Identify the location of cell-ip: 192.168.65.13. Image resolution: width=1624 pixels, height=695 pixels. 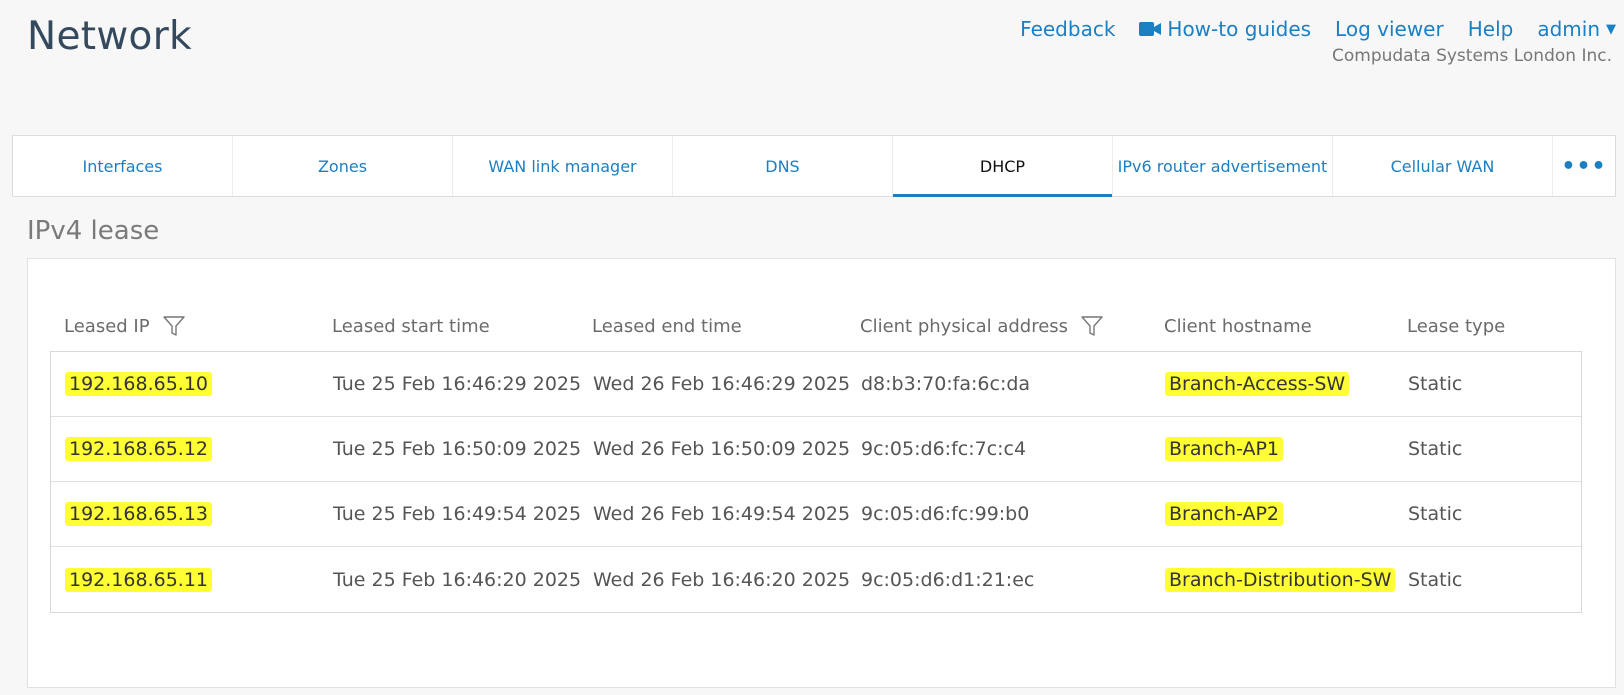
(185, 514).